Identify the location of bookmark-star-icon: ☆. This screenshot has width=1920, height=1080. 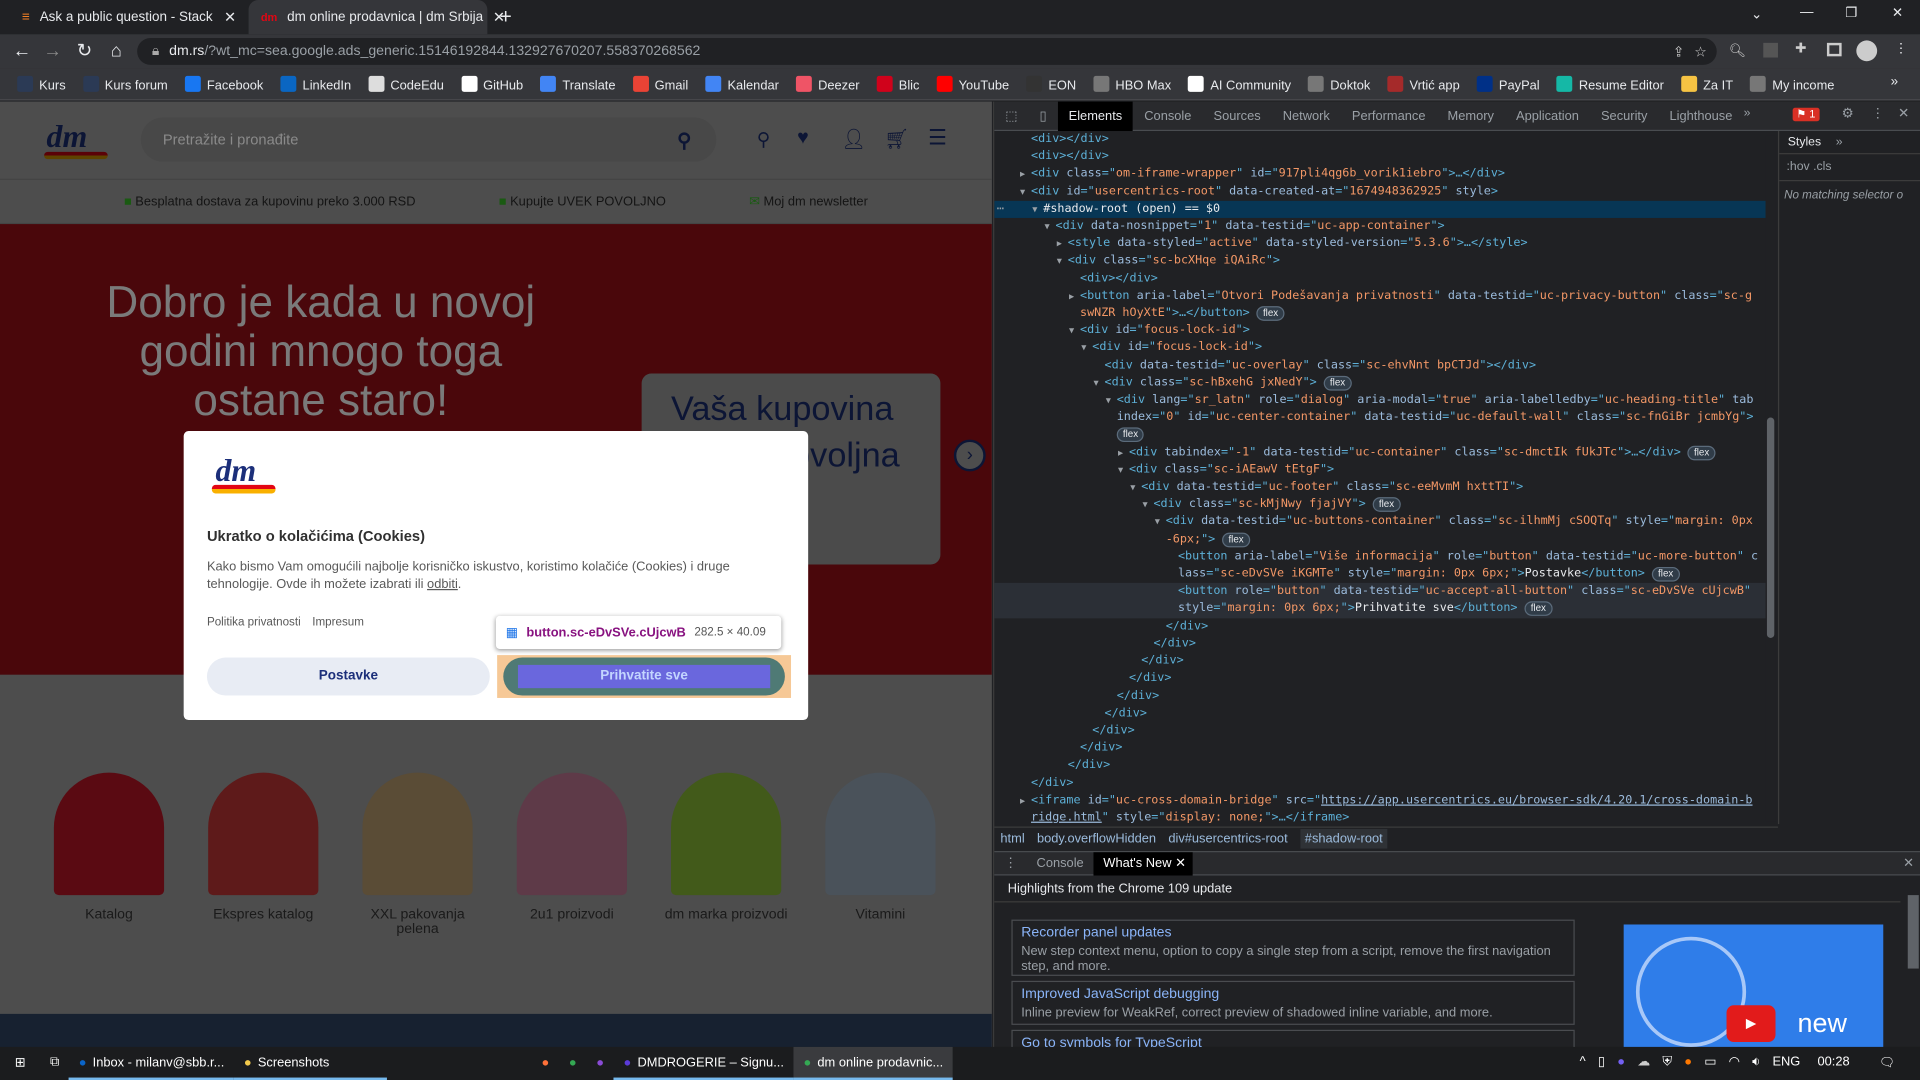
(1700, 51).